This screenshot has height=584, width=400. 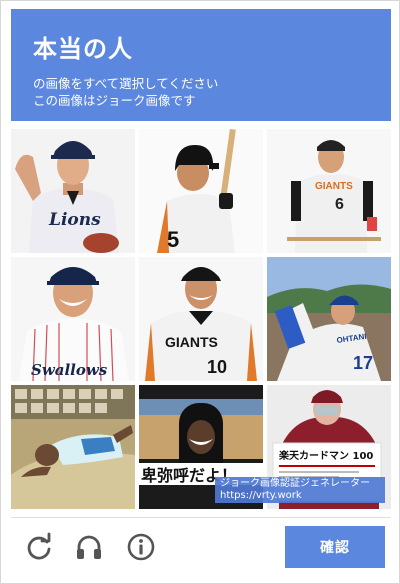 I want to click on generator-watermark: ジョーク画像認証ジェネレーター https://vrty.work, so click(x=300, y=490).